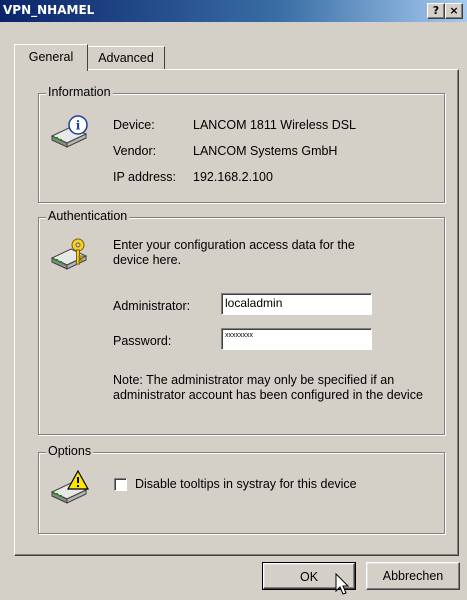 The height and width of the screenshot is (600, 467). Describe the element at coordinates (134, 125) in the screenshot. I see `device-label: Device:` at that location.